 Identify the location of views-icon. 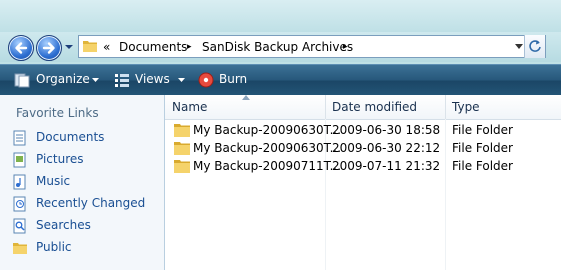
(122, 80).